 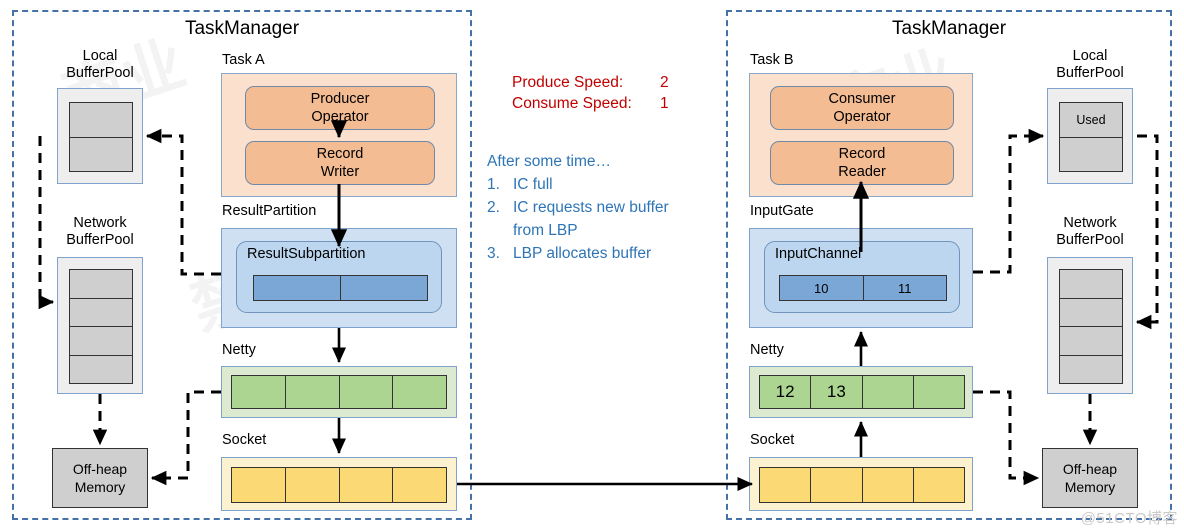 I want to click on left-offheap-memory: Off-heap Memory, so click(x=100, y=478).